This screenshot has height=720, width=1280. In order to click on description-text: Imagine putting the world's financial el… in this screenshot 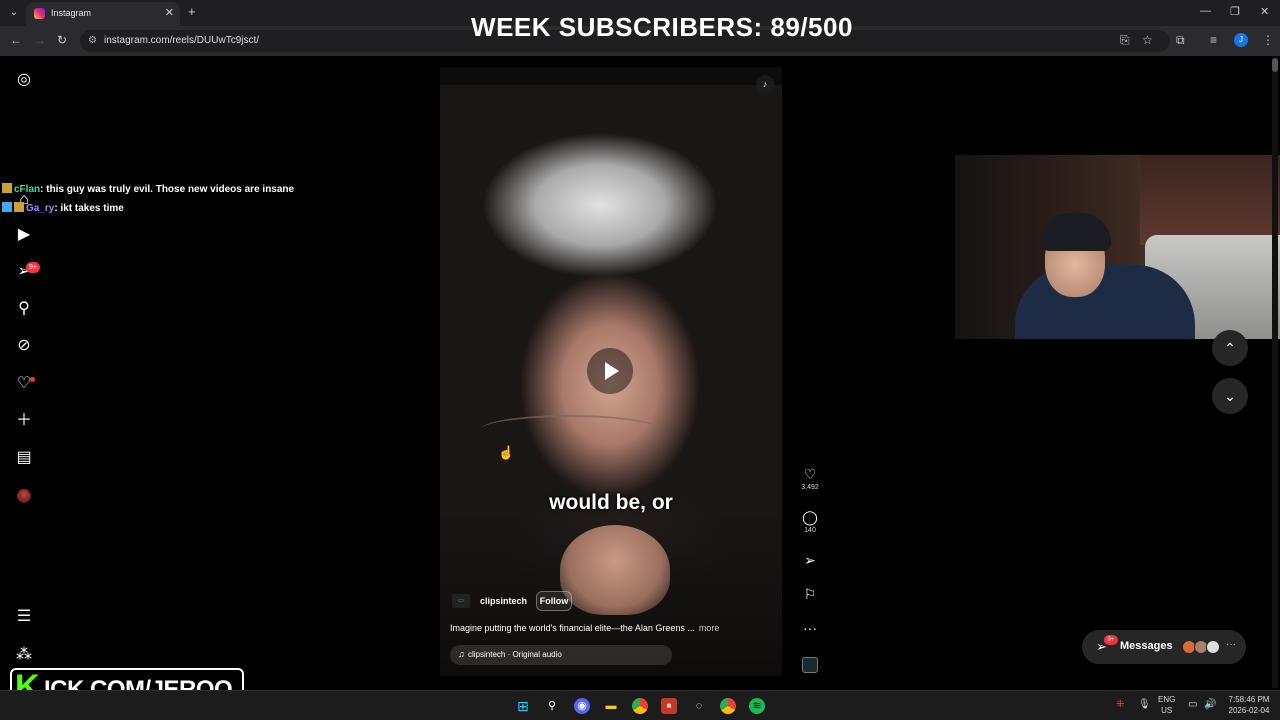, I will do `click(572, 628)`.